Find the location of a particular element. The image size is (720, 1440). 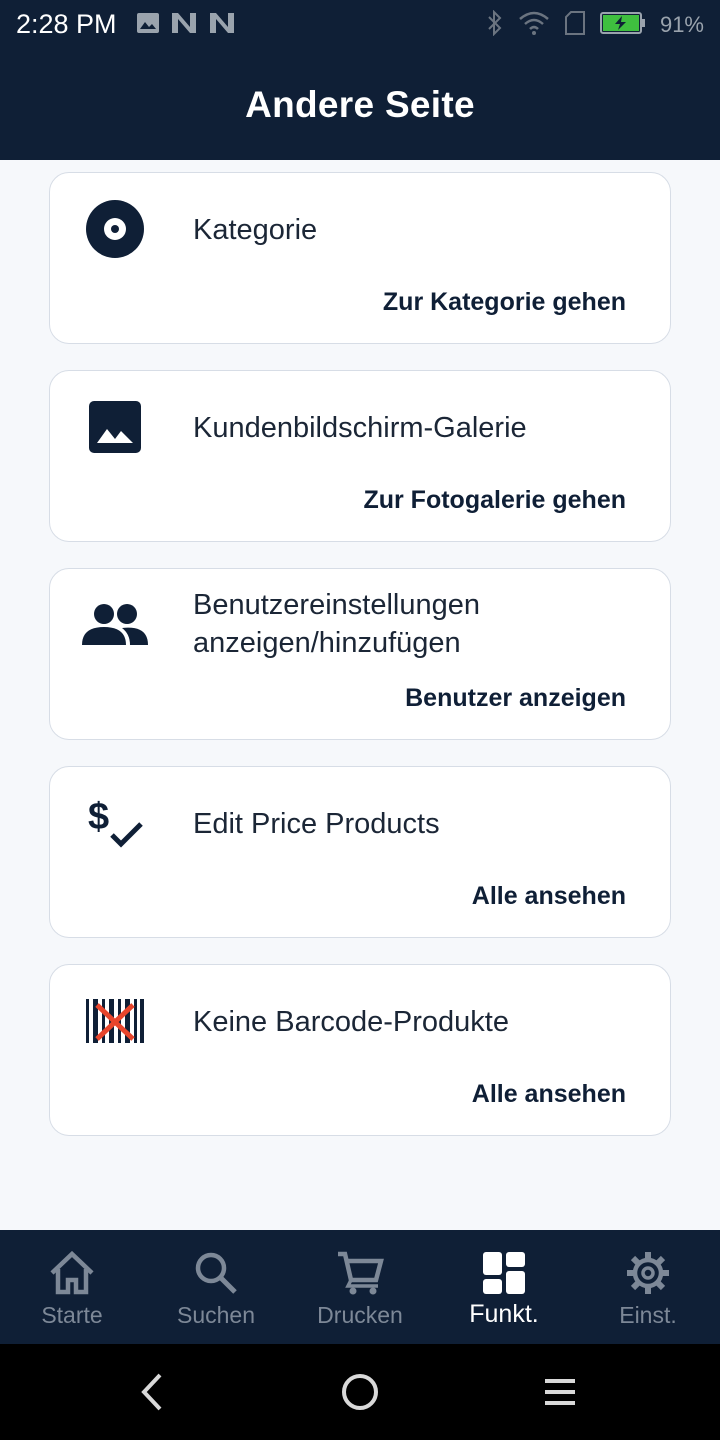

notification-icons is located at coordinates (186, 25).